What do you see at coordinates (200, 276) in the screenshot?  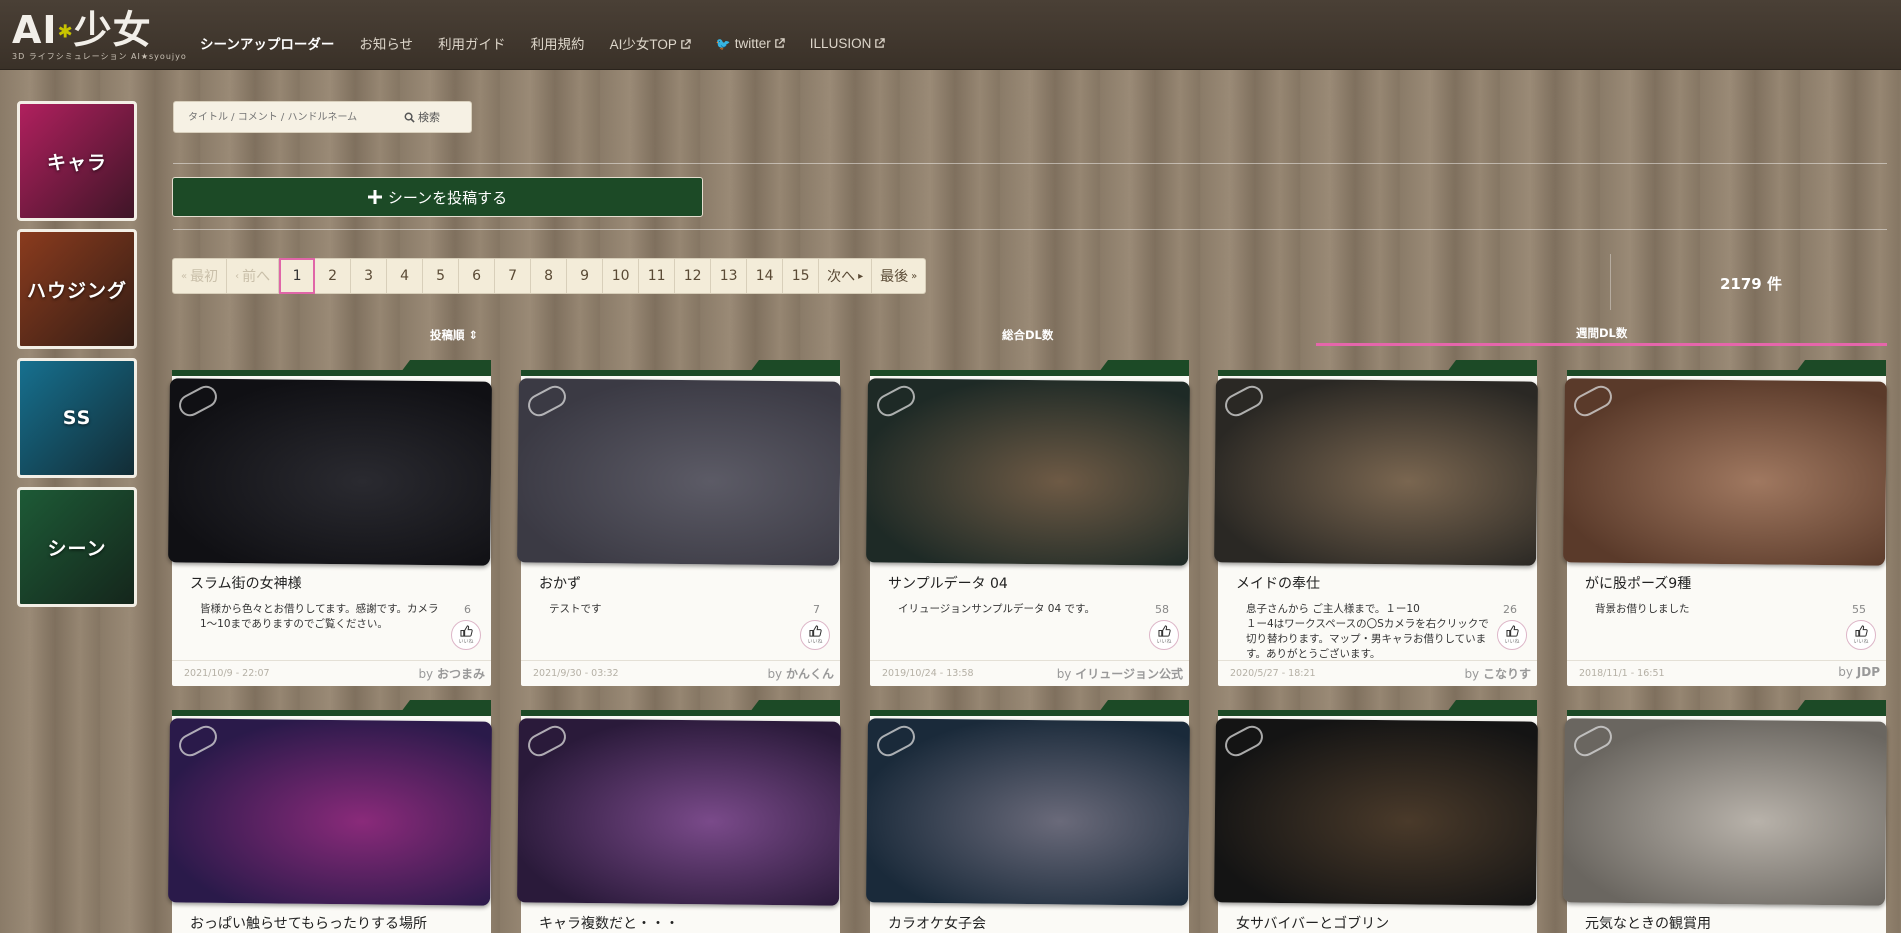 I see `page-first-button: «最初` at bounding box center [200, 276].